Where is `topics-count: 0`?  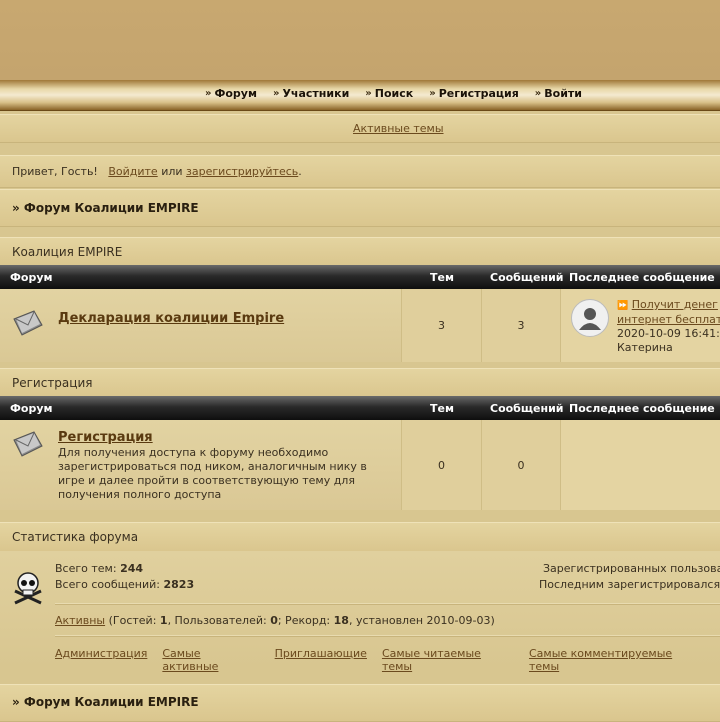
topics-count: 0 is located at coordinates (441, 465).